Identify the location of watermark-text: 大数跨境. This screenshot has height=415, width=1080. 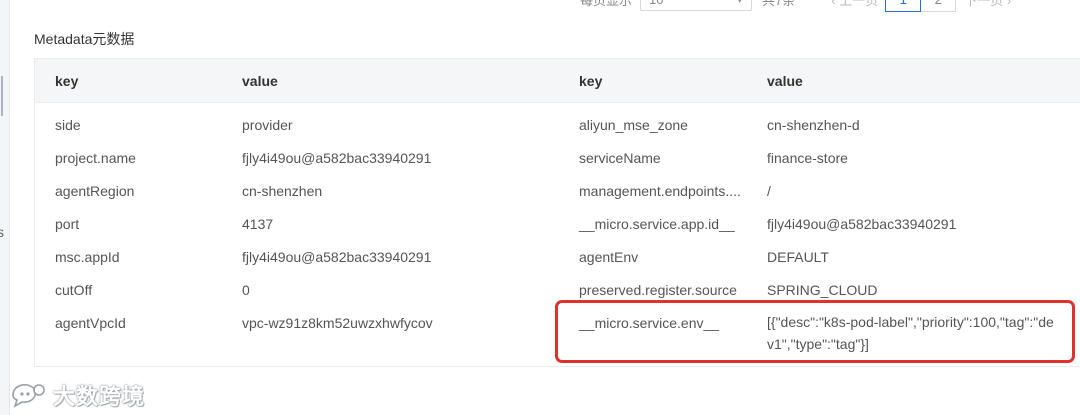
(99, 396).